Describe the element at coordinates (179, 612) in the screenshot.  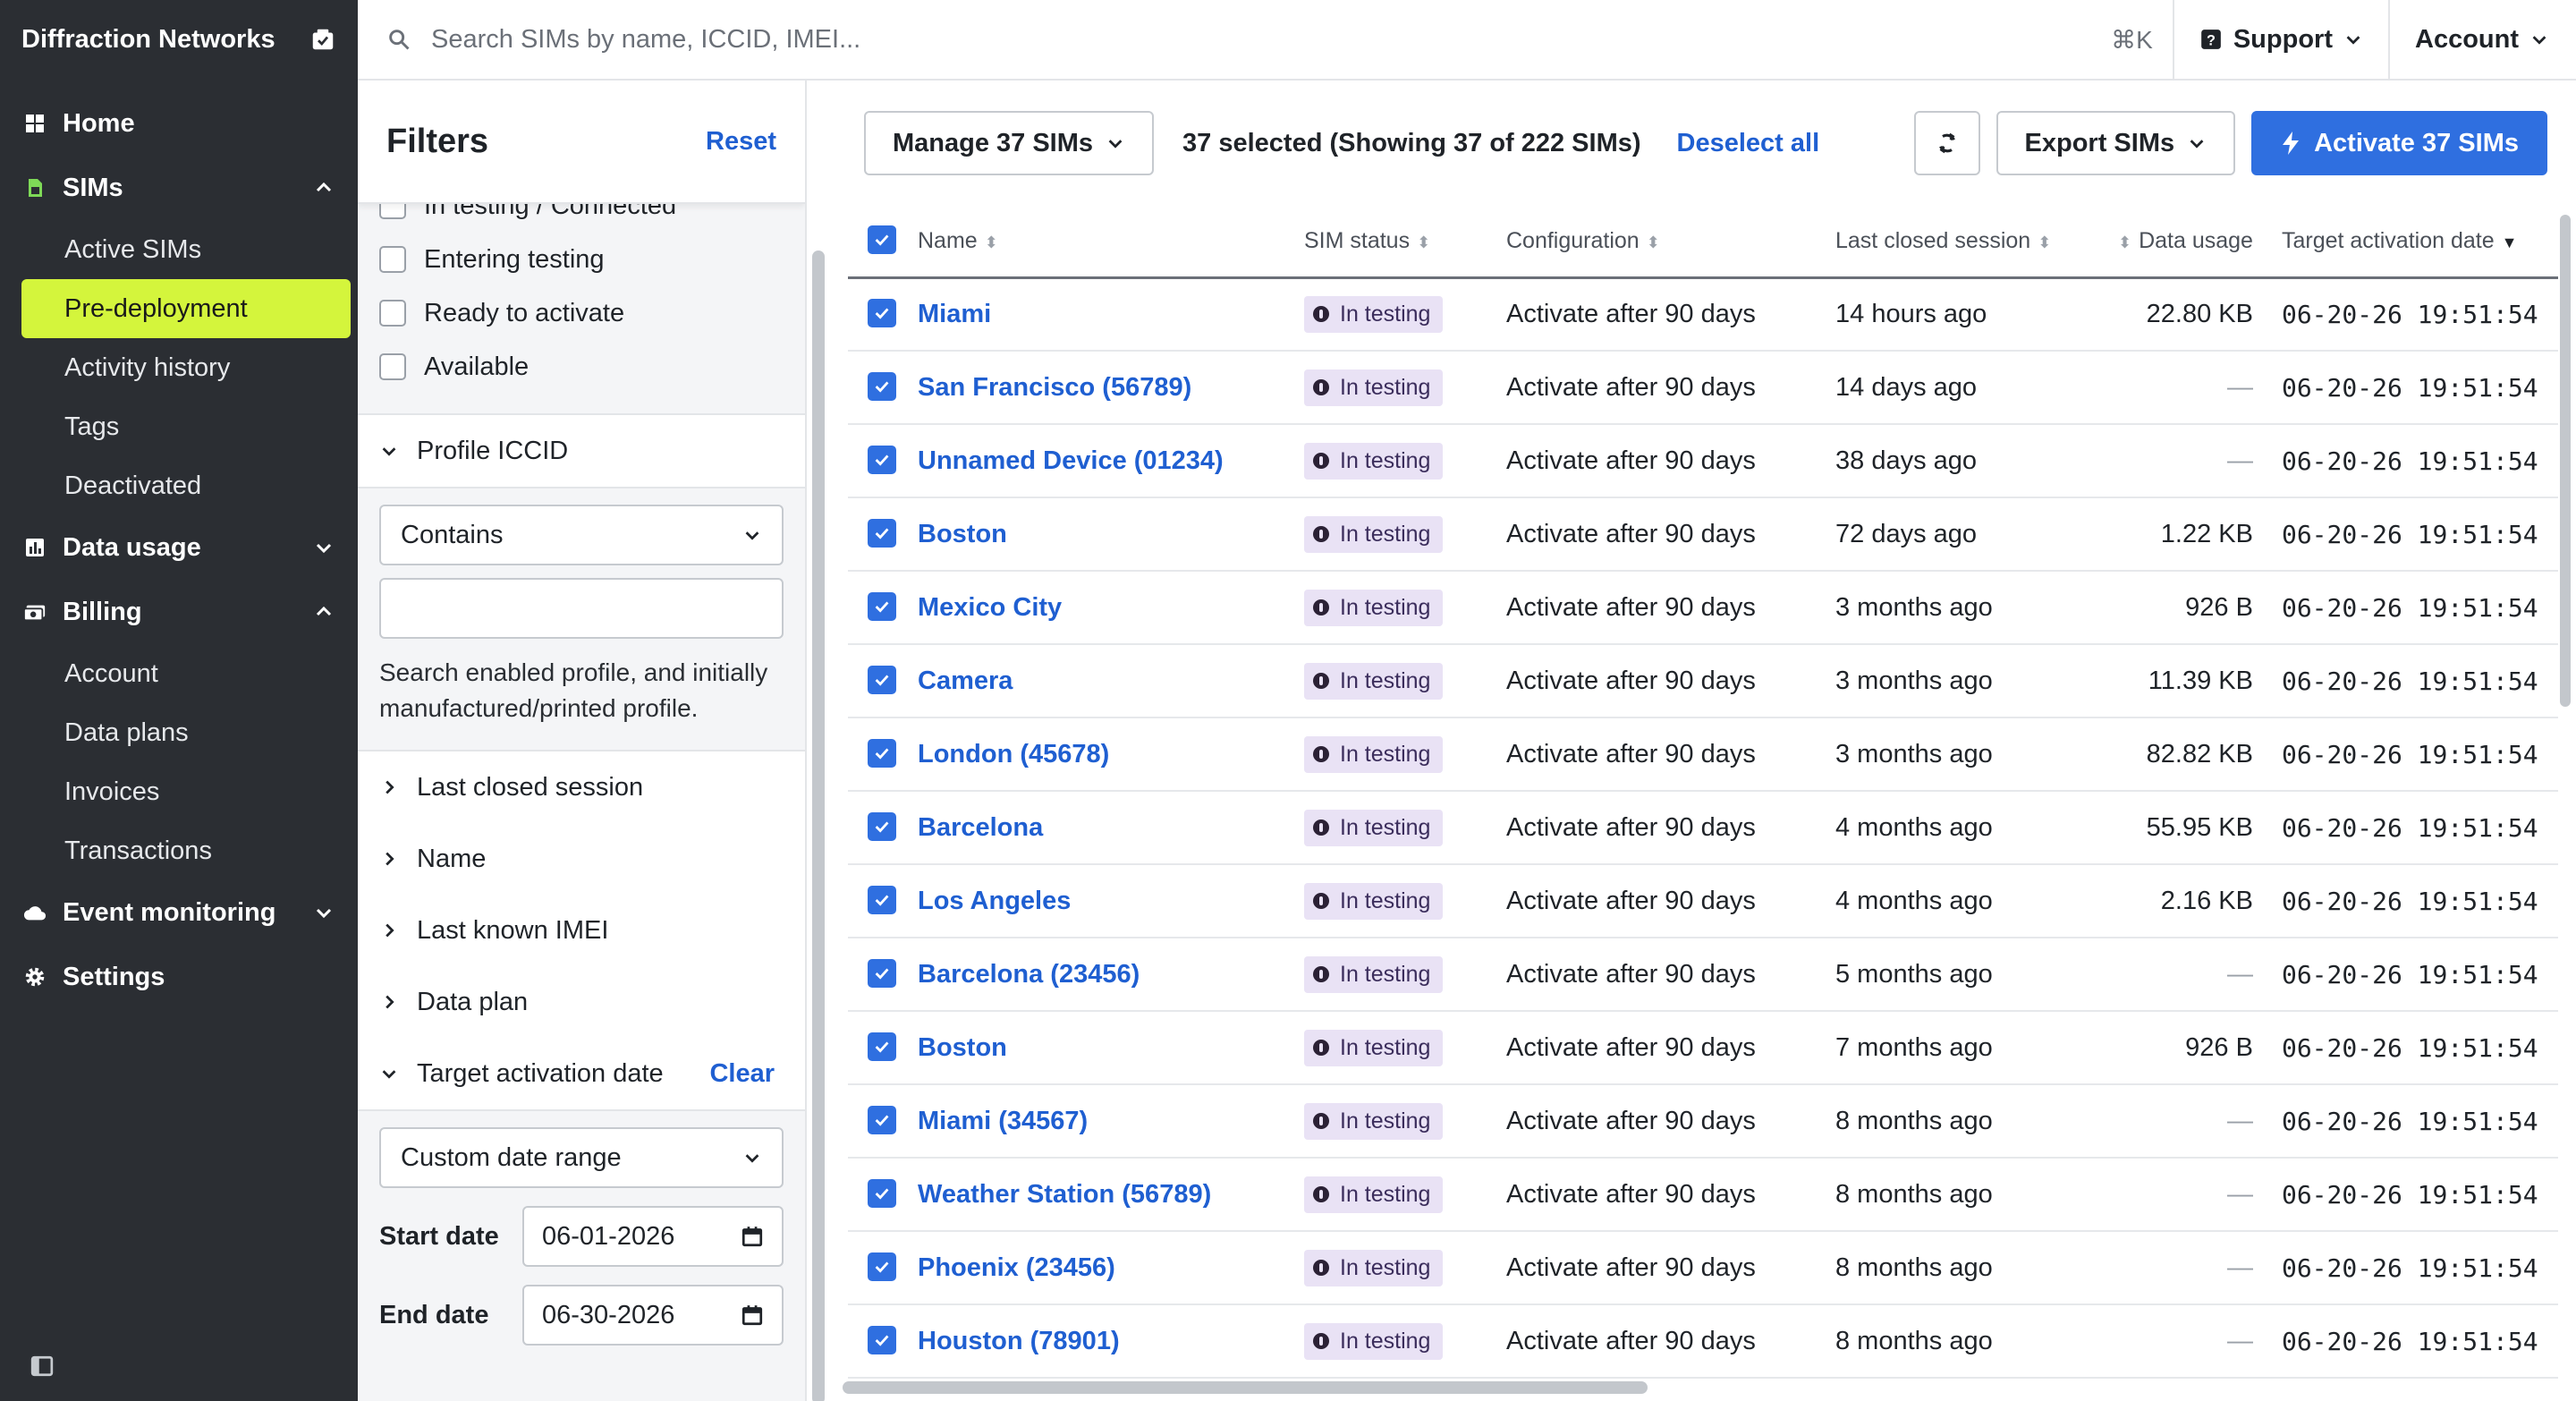
I see `nav-billing: Billing` at that location.